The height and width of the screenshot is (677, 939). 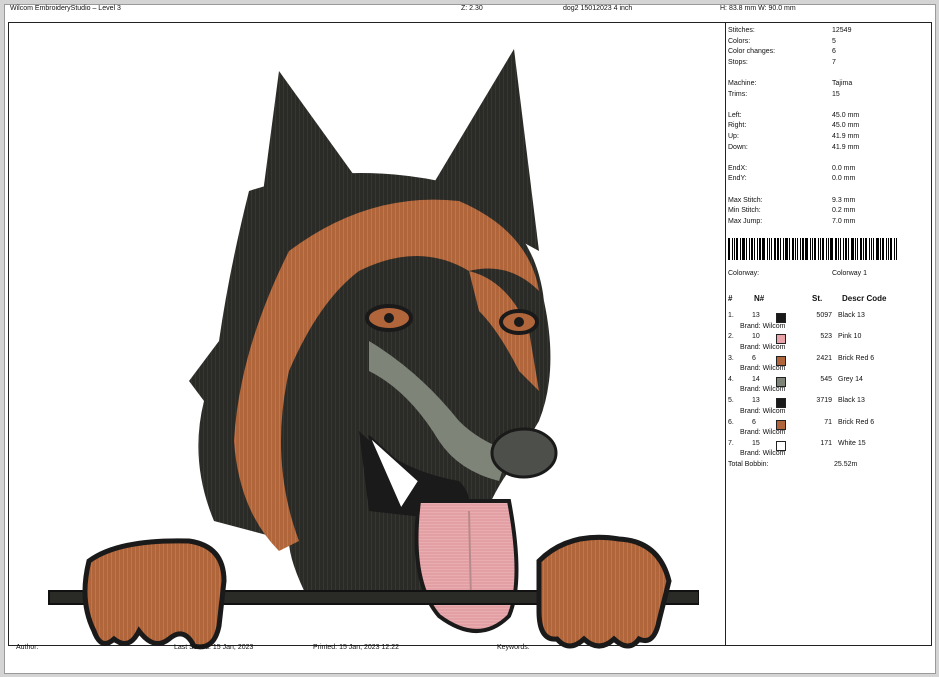 What do you see at coordinates (834, 62) in the screenshot?
I see `stat-value: 7` at bounding box center [834, 62].